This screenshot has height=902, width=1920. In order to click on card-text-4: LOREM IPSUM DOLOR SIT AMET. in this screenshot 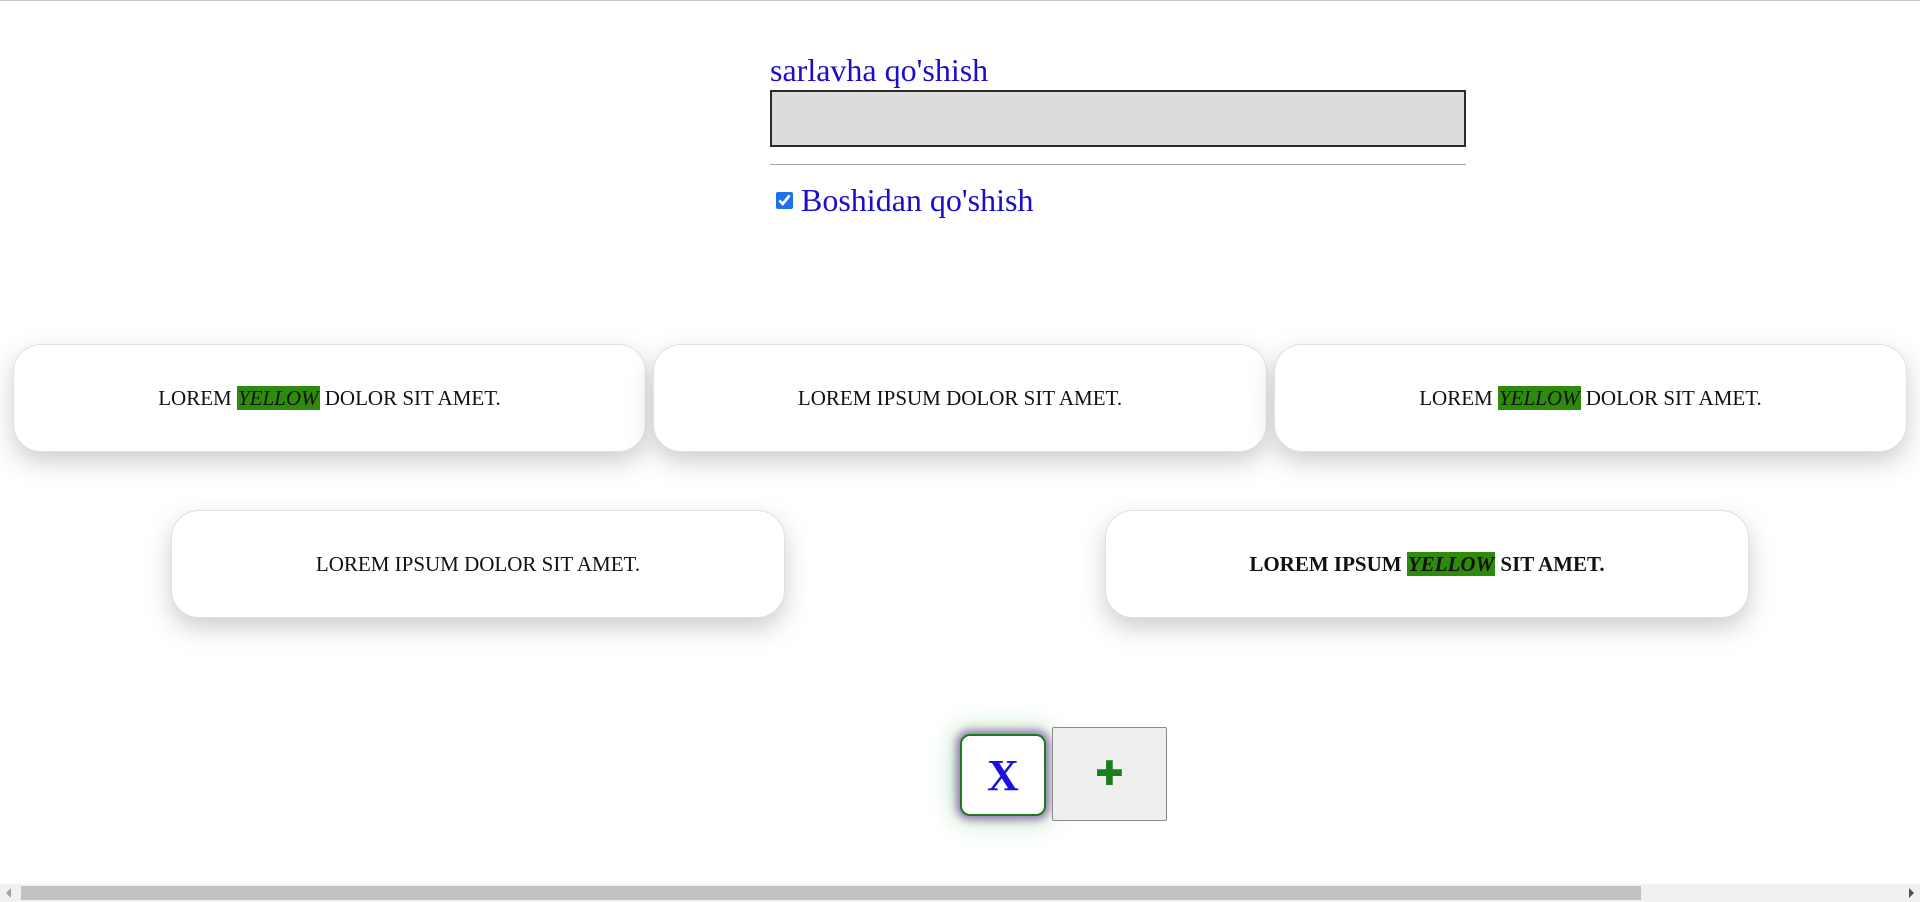, I will do `click(478, 563)`.